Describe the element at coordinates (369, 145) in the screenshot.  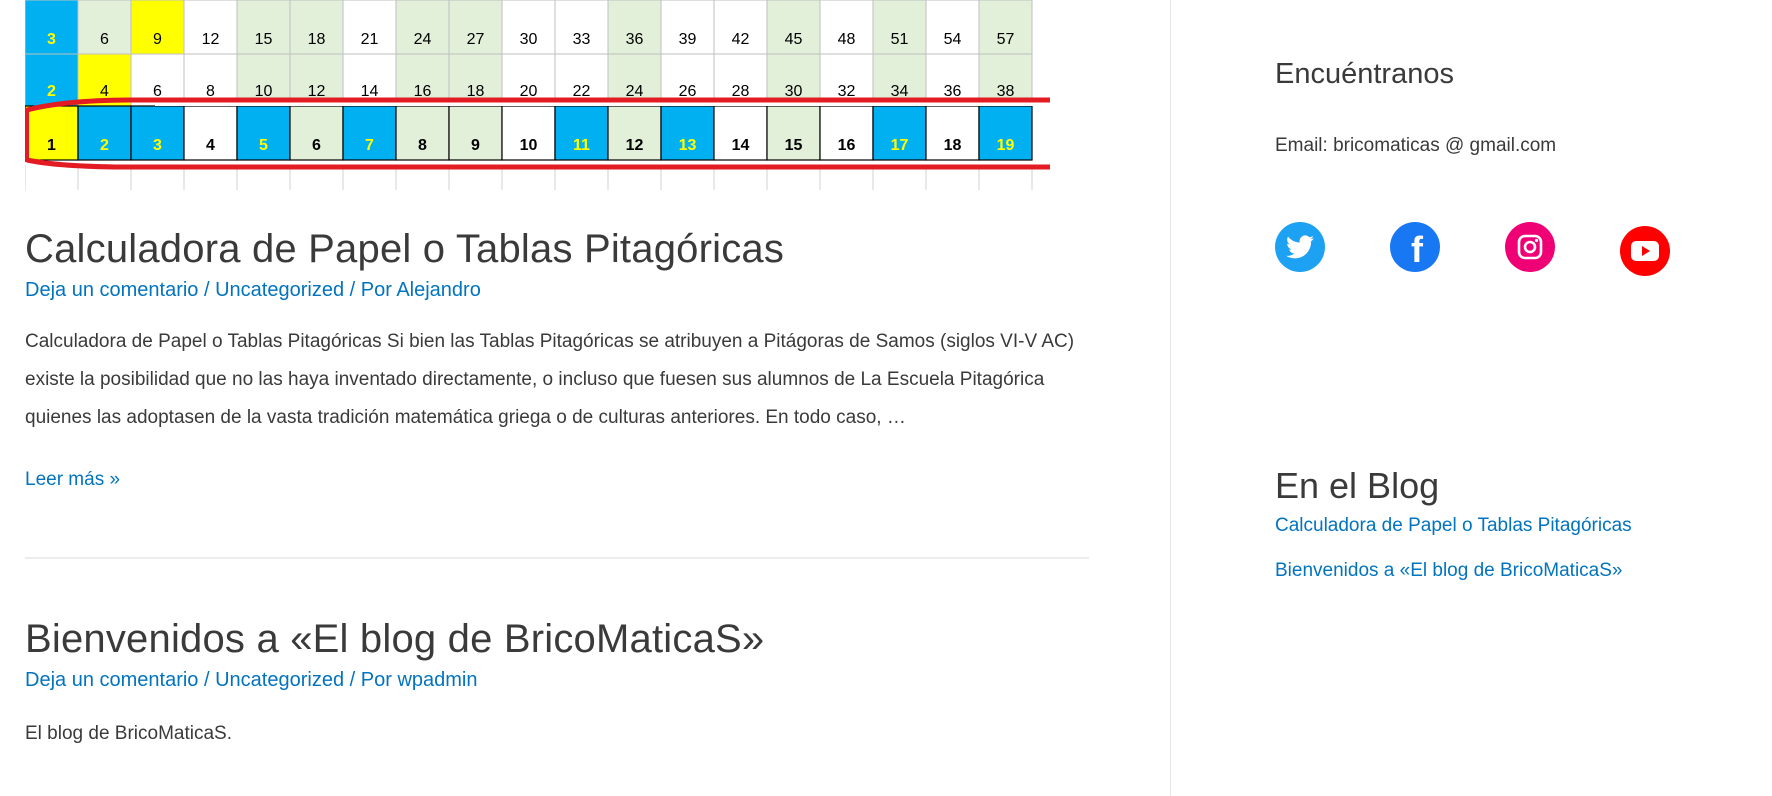
I see `table-cell-value: 7` at that location.